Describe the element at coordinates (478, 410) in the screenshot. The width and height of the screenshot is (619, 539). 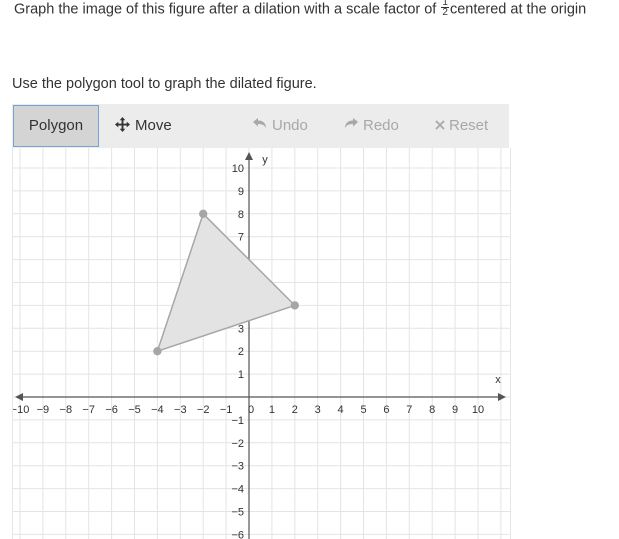
I see `x-tick-label: 10` at that location.